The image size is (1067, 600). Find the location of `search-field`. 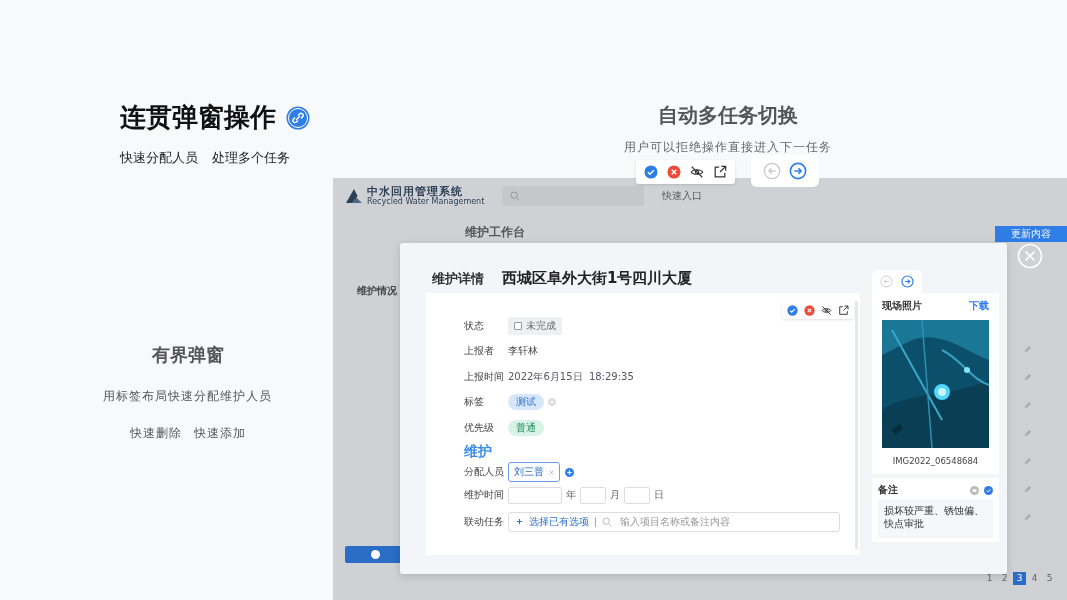

search-field is located at coordinates (573, 196).